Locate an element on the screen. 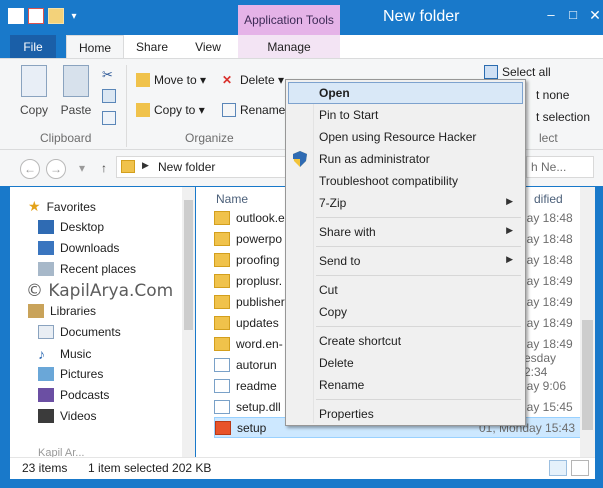 This screenshot has width=603, height=488. customize-qat-icon: ▾ is located at coordinates (74, 16).